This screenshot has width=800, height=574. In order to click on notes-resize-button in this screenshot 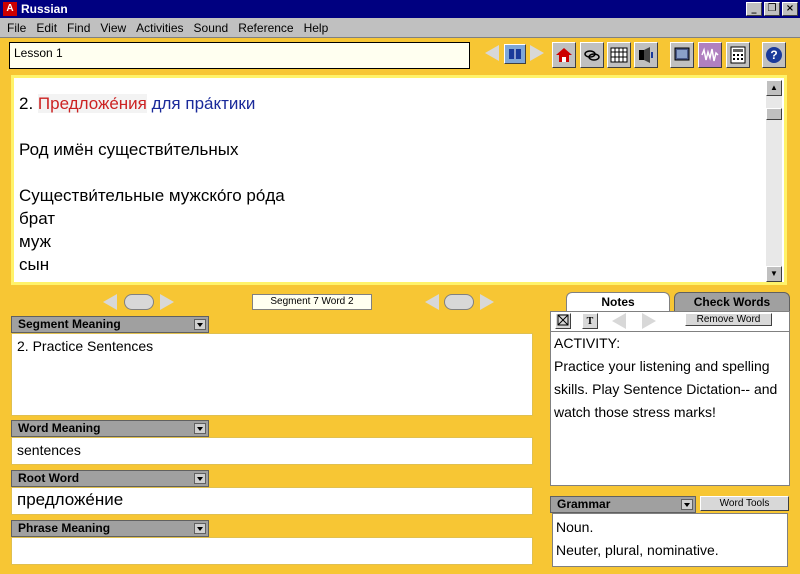, I will do `click(563, 321)`.